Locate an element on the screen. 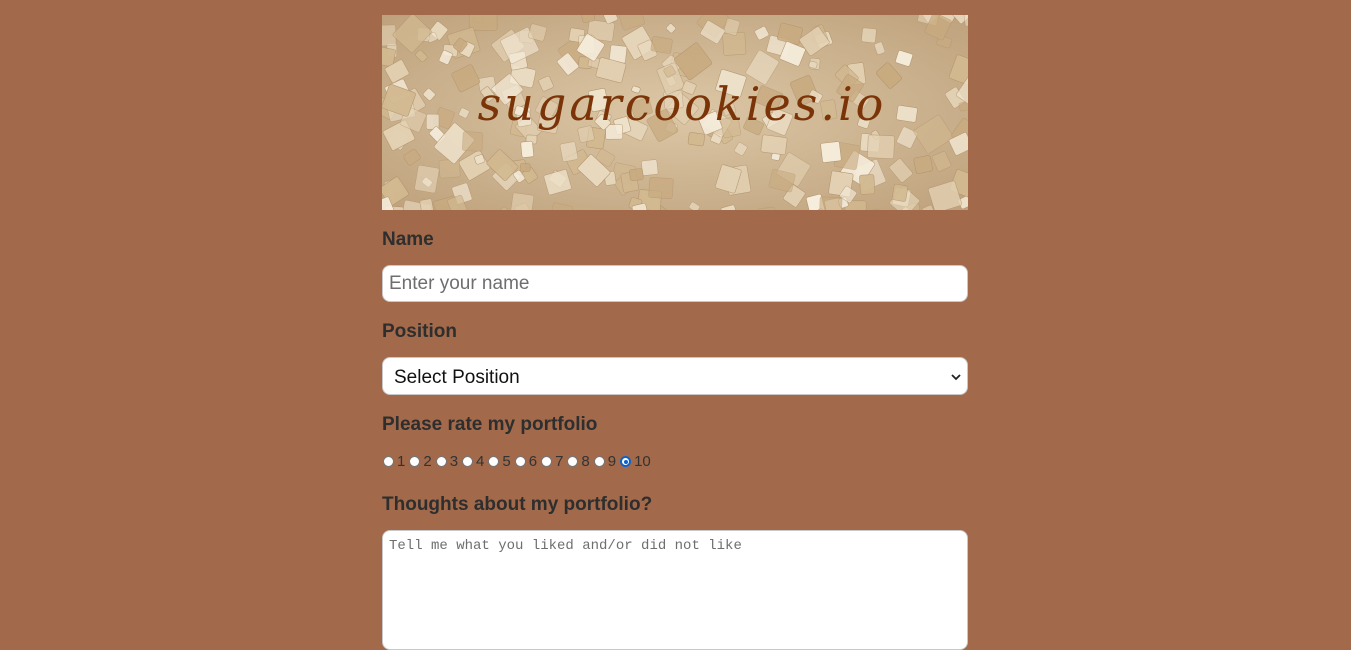  rating-radio-group: 1 2 3 4 5 6 7 8 9 10 is located at coordinates (518, 461).